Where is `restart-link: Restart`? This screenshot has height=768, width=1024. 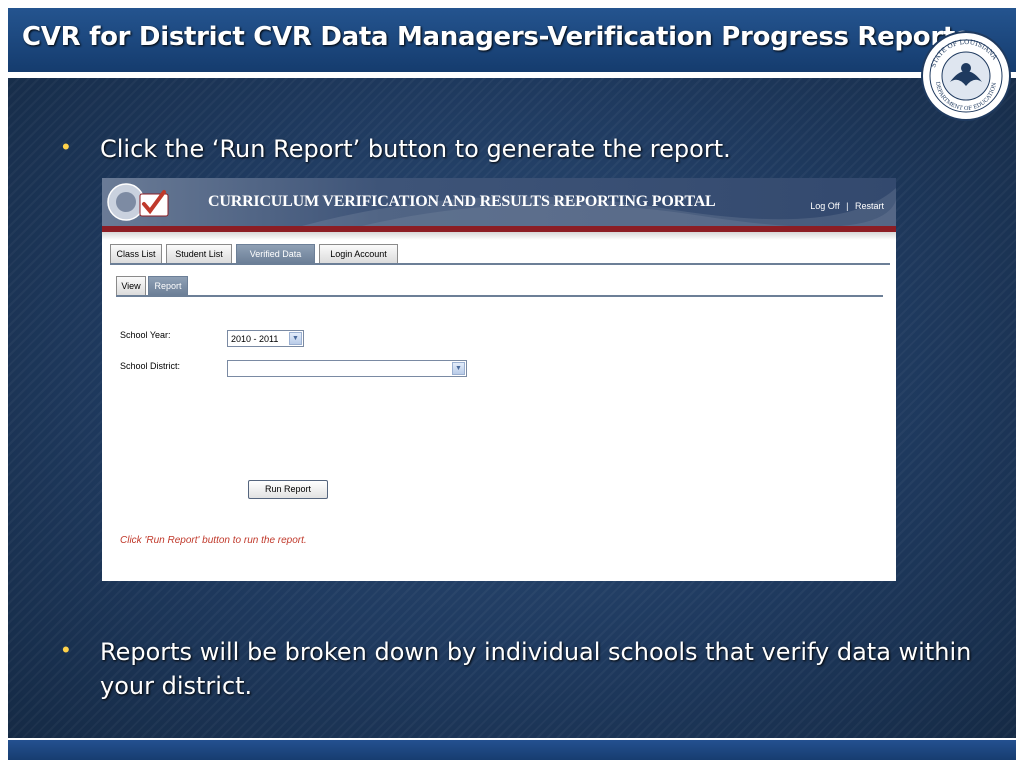
restart-link: Restart is located at coordinates (869, 206).